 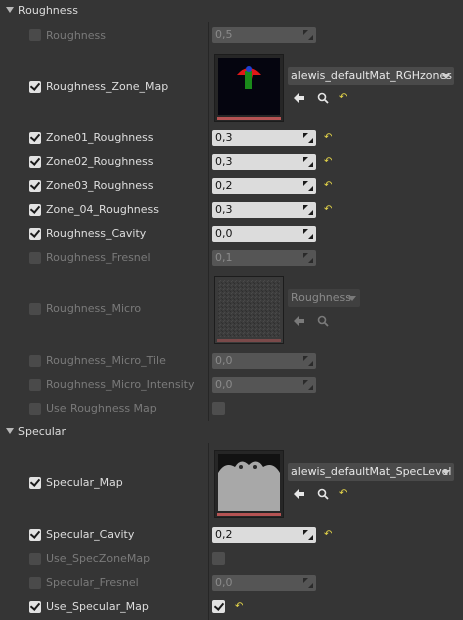 I want to click on param-label: Zone02_Roughness, so click(x=100, y=161).